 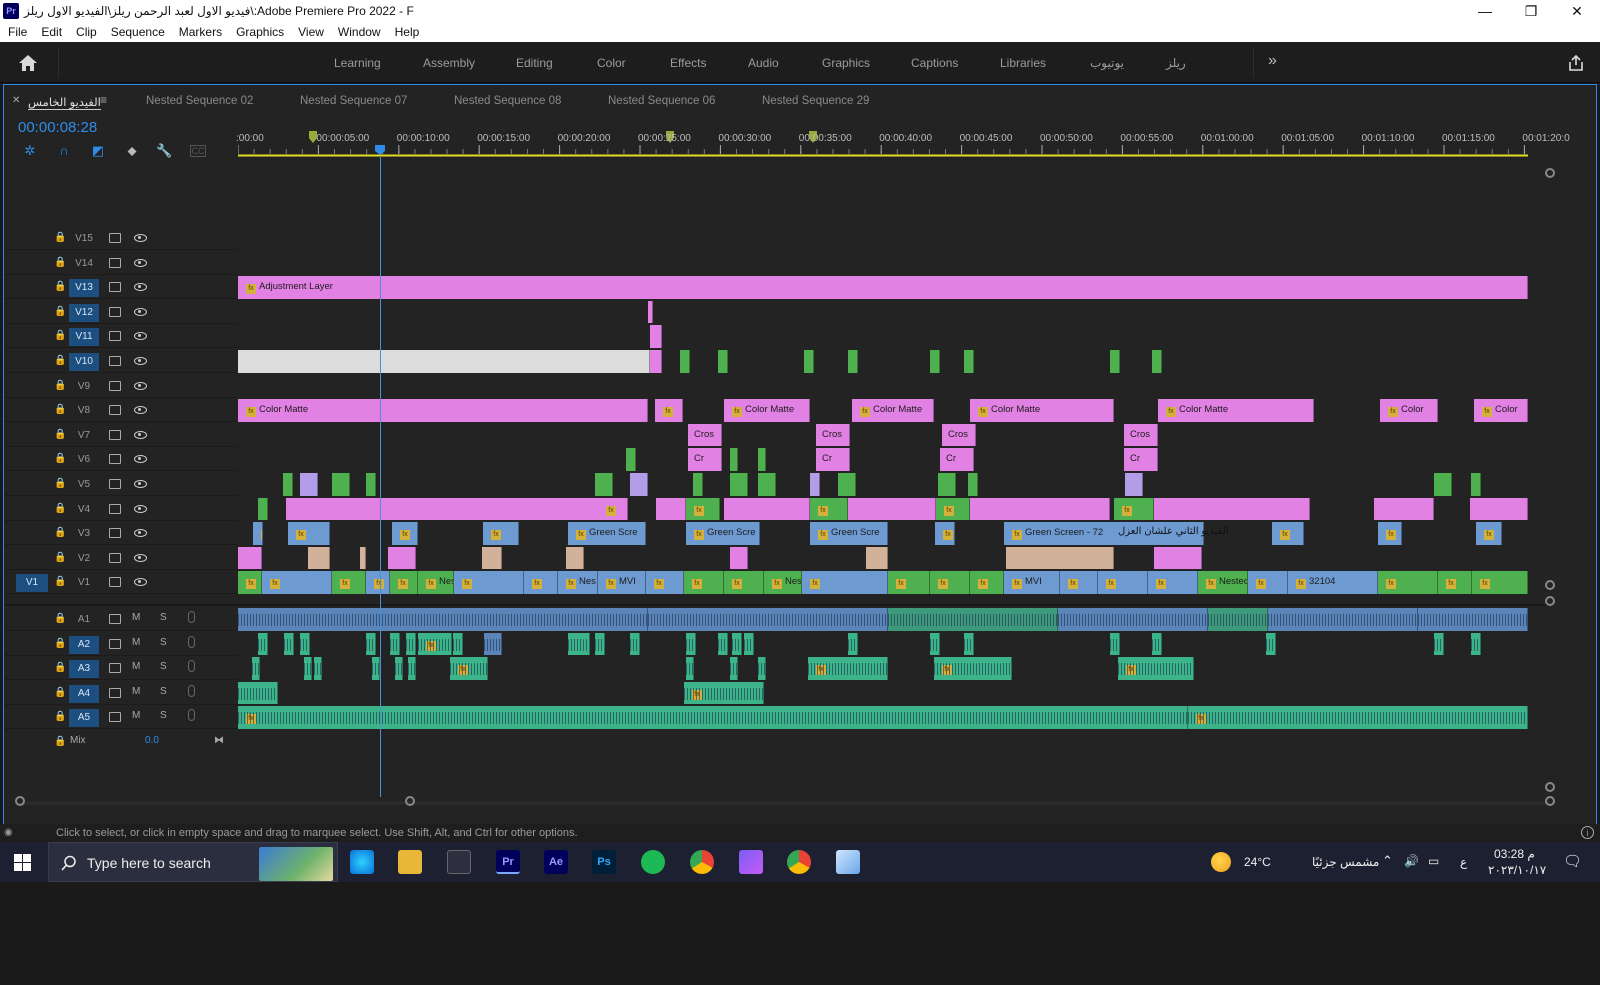 What do you see at coordinates (953, 509) in the screenshot?
I see `clip: fx` at bounding box center [953, 509].